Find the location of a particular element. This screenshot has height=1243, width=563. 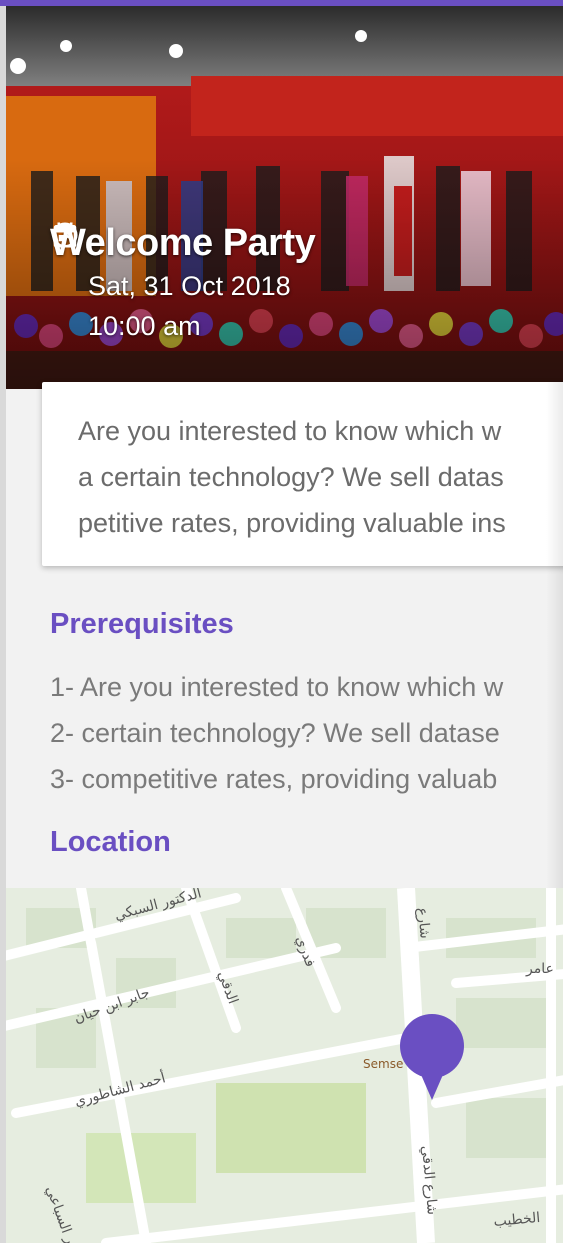

map-street-label: شارع is located at coordinates (423, 923).